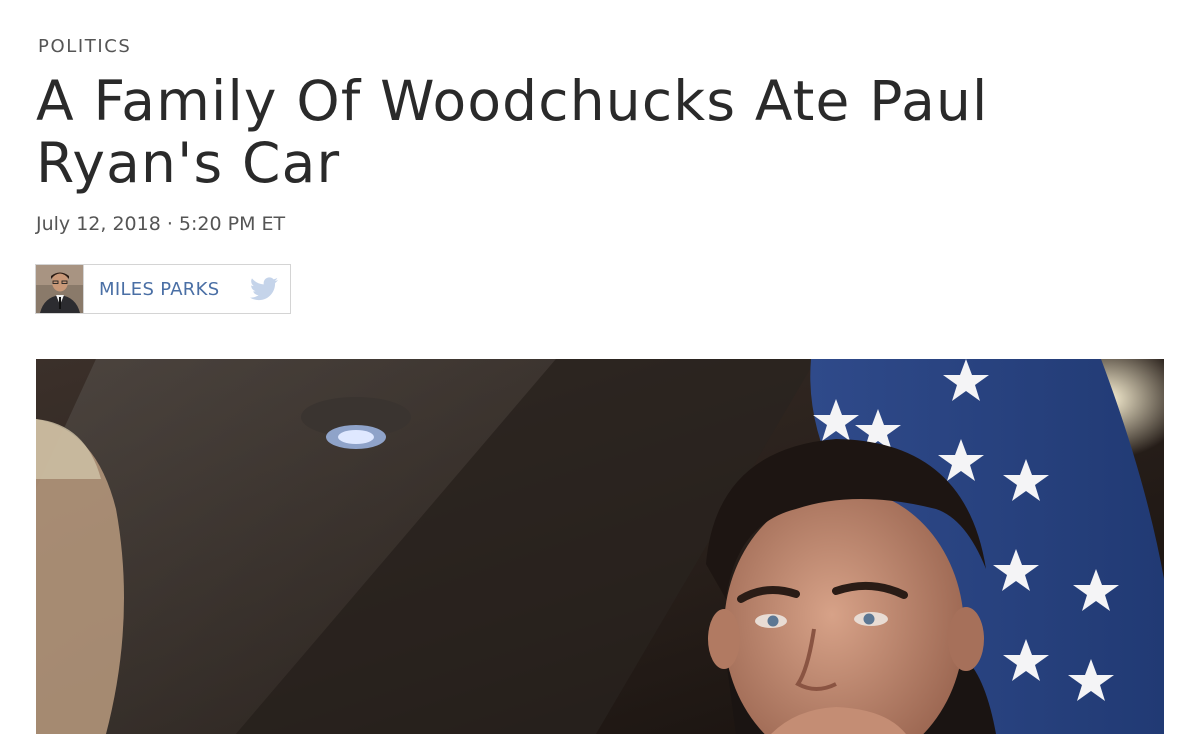  Describe the element at coordinates (264, 289) in the screenshot. I see `twitter-bird-icon` at that location.